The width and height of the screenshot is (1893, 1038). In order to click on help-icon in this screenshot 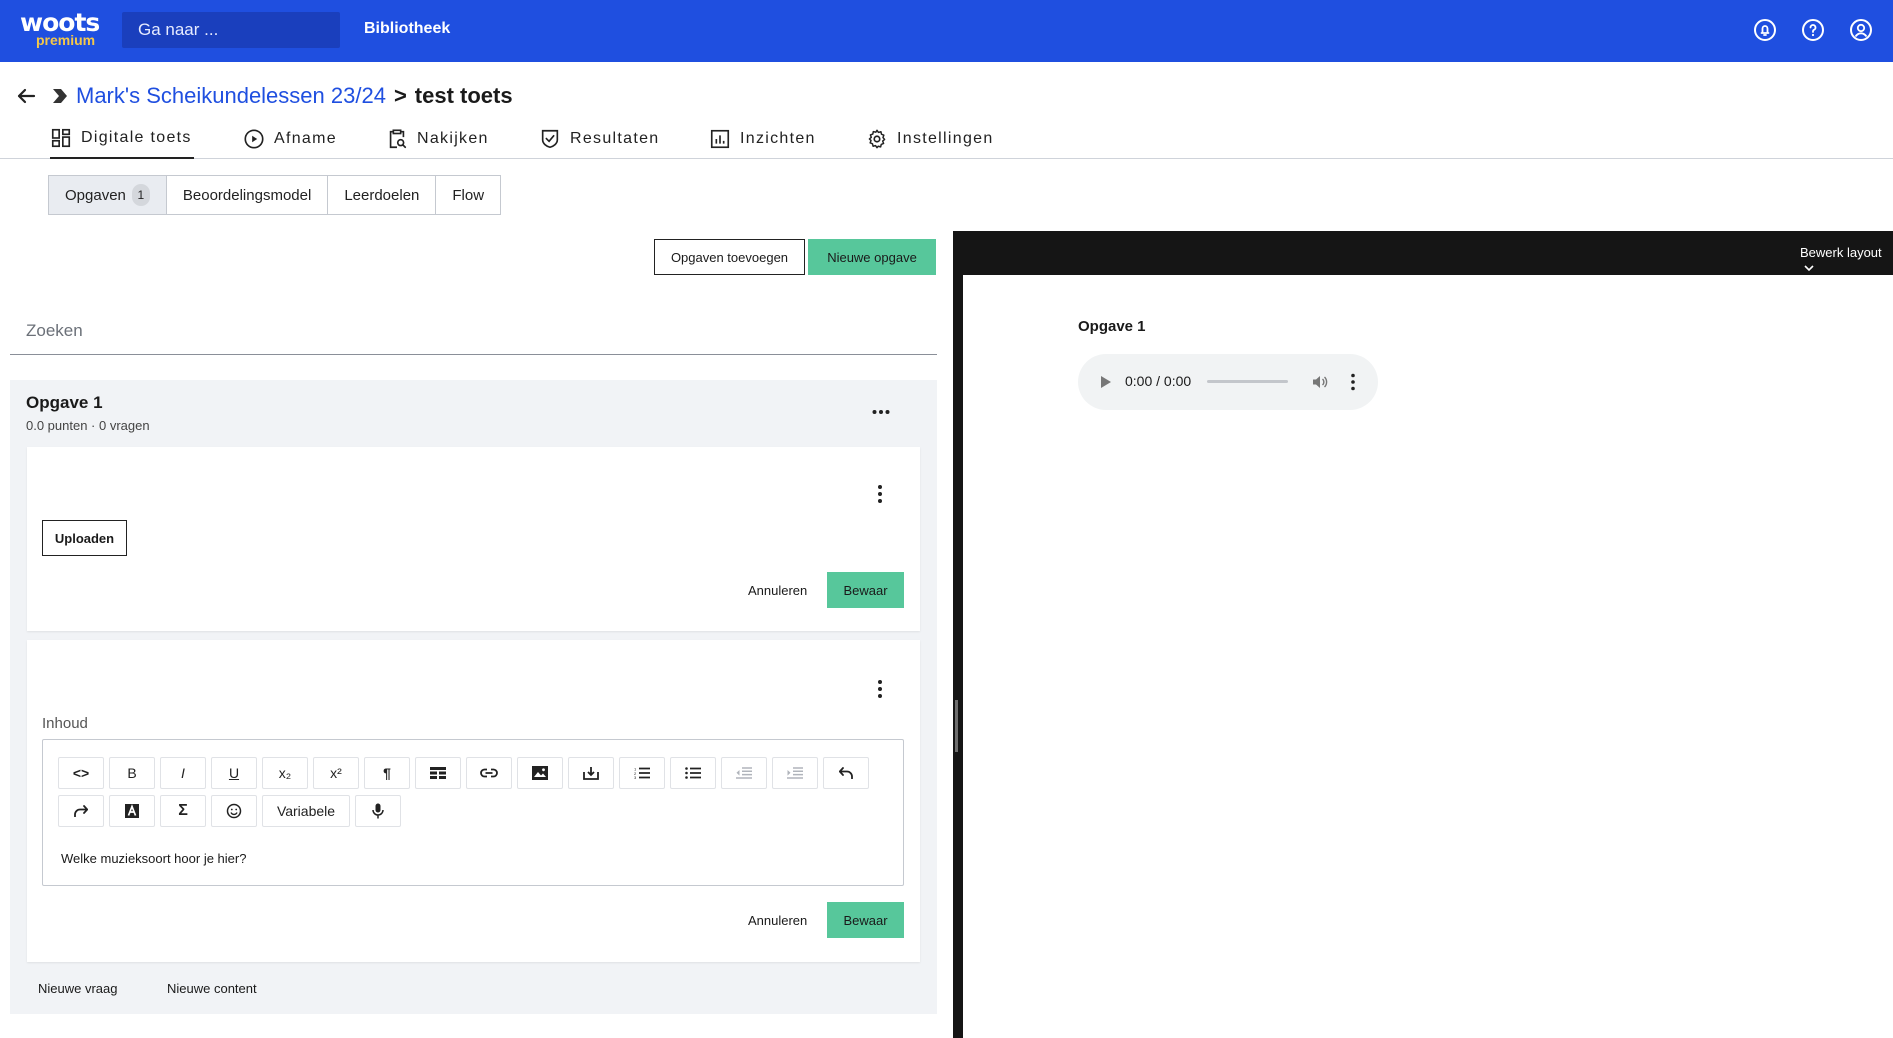, I will do `click(1813, 30)`.